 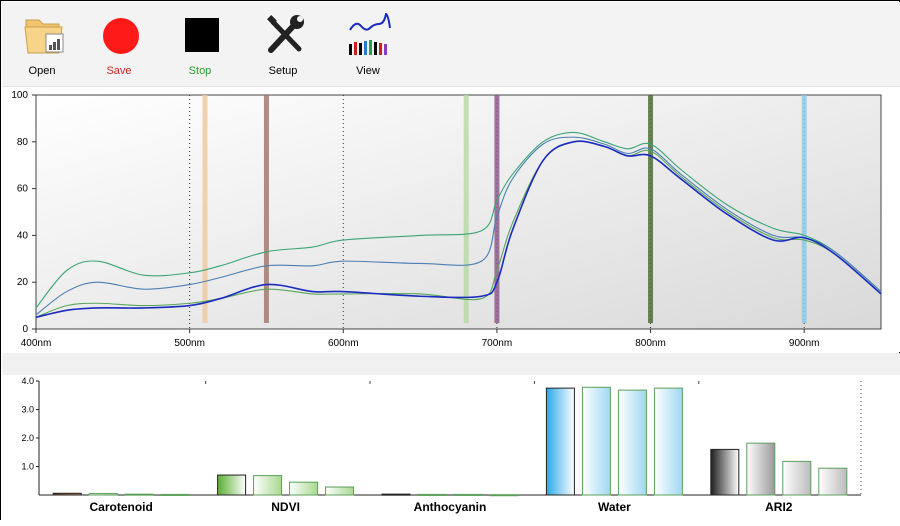 What do you see at coordinates (343, 343) in the screenshot?
I see `x-tick-label: 600nm` at bounding box center [343, 343].